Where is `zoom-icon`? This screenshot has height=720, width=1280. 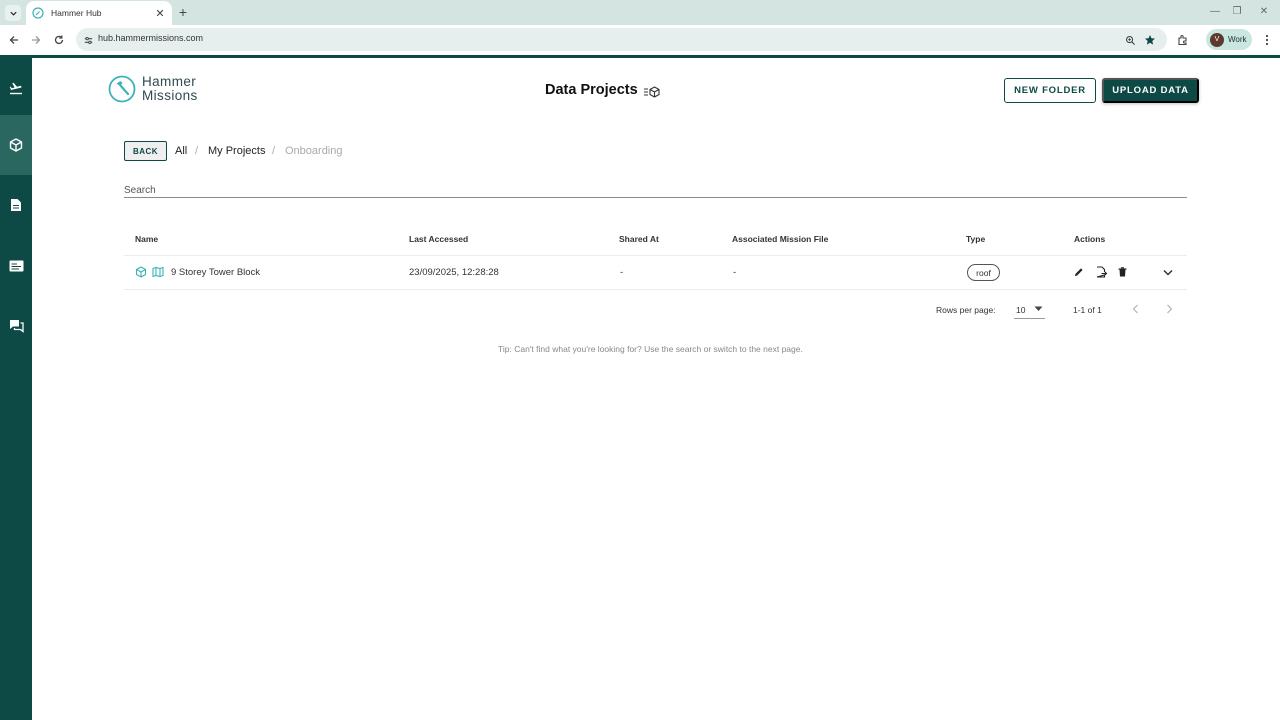
zoom-icon is located at coordinates (1130, 40).